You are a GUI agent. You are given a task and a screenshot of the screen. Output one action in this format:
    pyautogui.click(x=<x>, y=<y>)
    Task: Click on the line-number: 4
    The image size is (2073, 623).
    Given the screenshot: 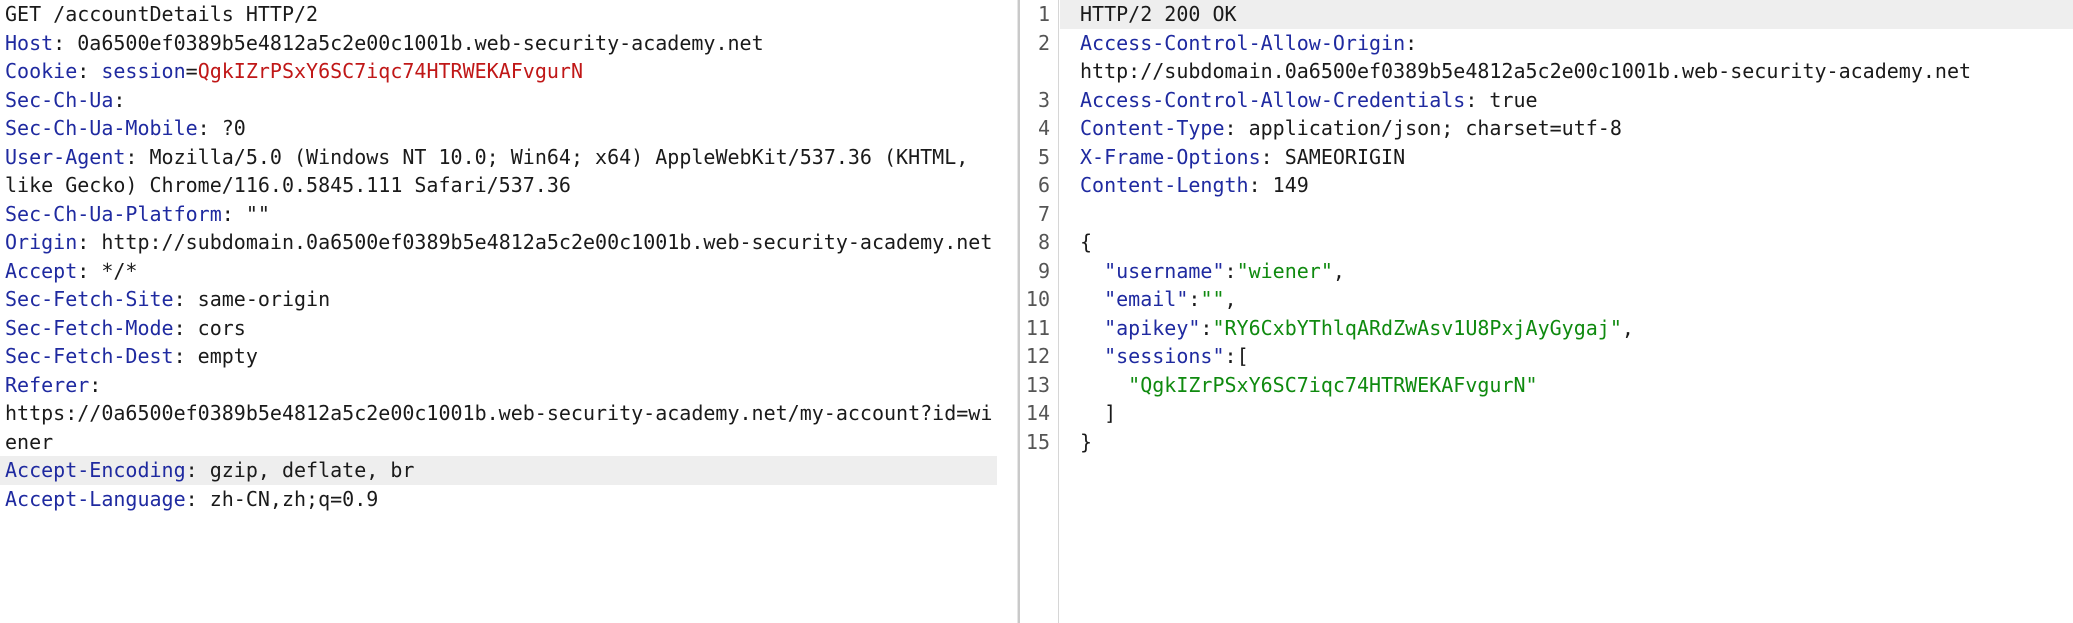 What is the action you would take?
    pyautogui.click(x=1043, y=128)
    